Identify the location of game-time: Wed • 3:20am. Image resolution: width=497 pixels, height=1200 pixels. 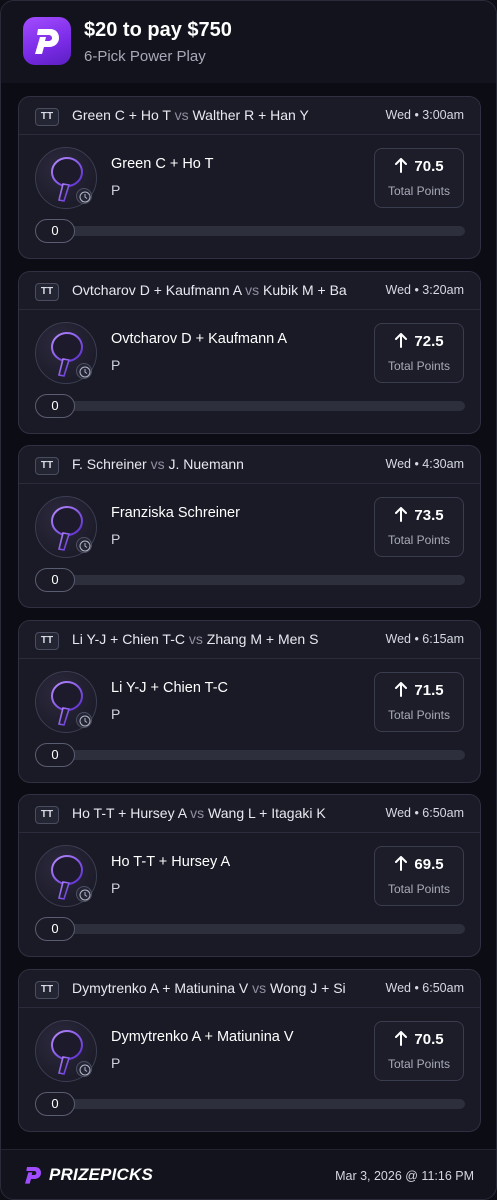
(425, 289).